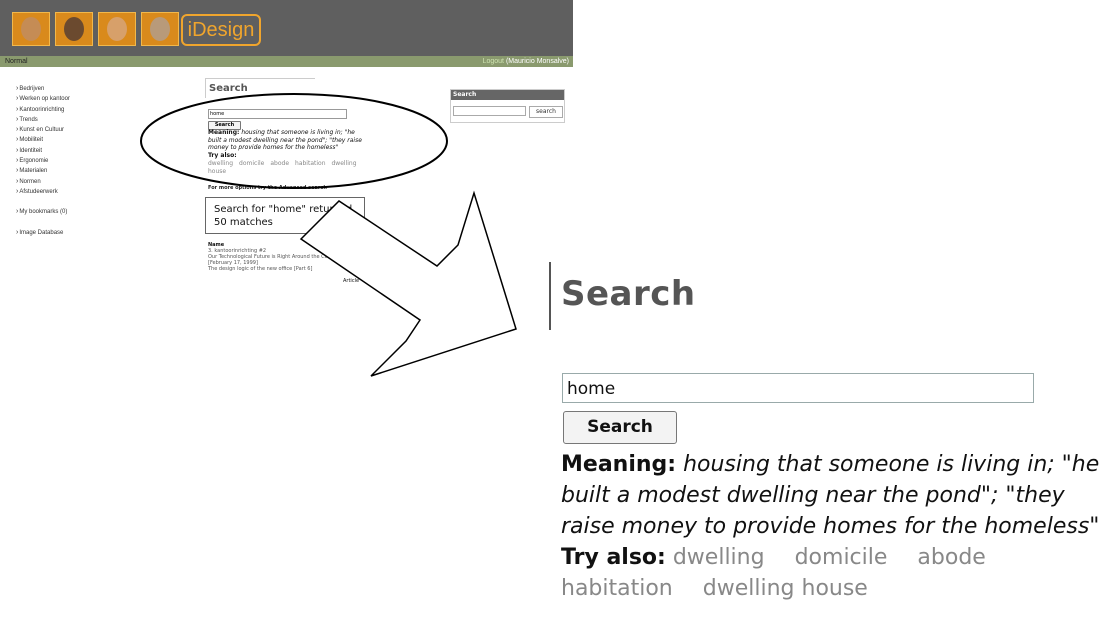 The image size is (1111, 639). I want to click on suggestion-link: habitation, so click(310, 163).